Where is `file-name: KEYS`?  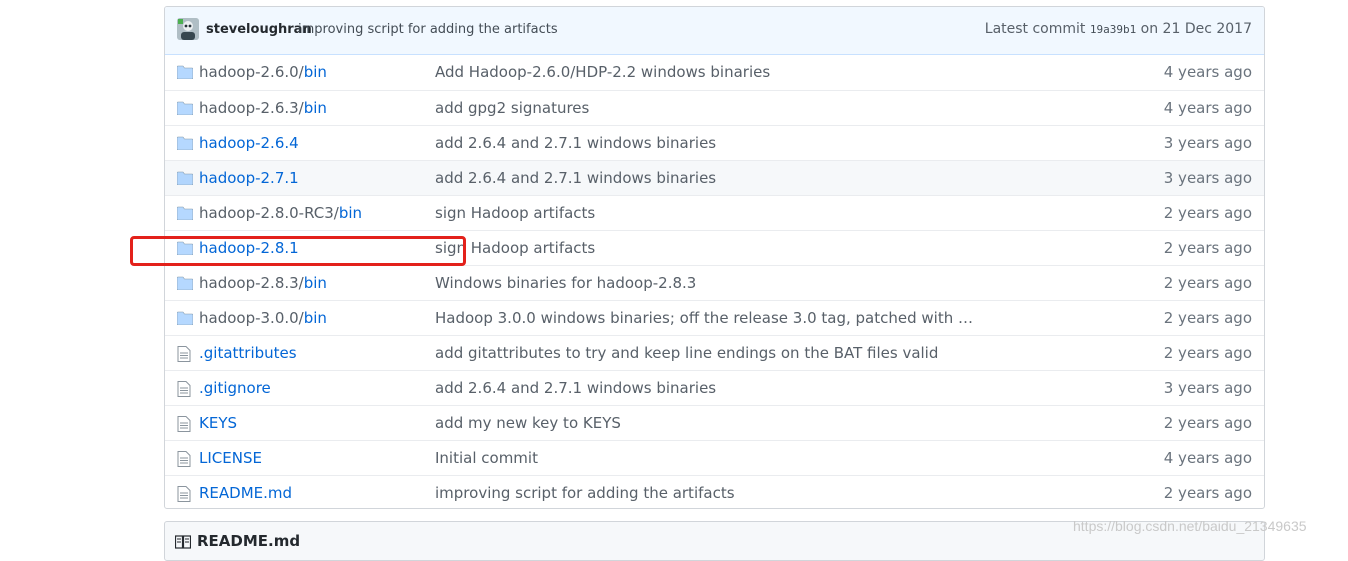 file-name: KEYS is located at coordinates (218, 423).